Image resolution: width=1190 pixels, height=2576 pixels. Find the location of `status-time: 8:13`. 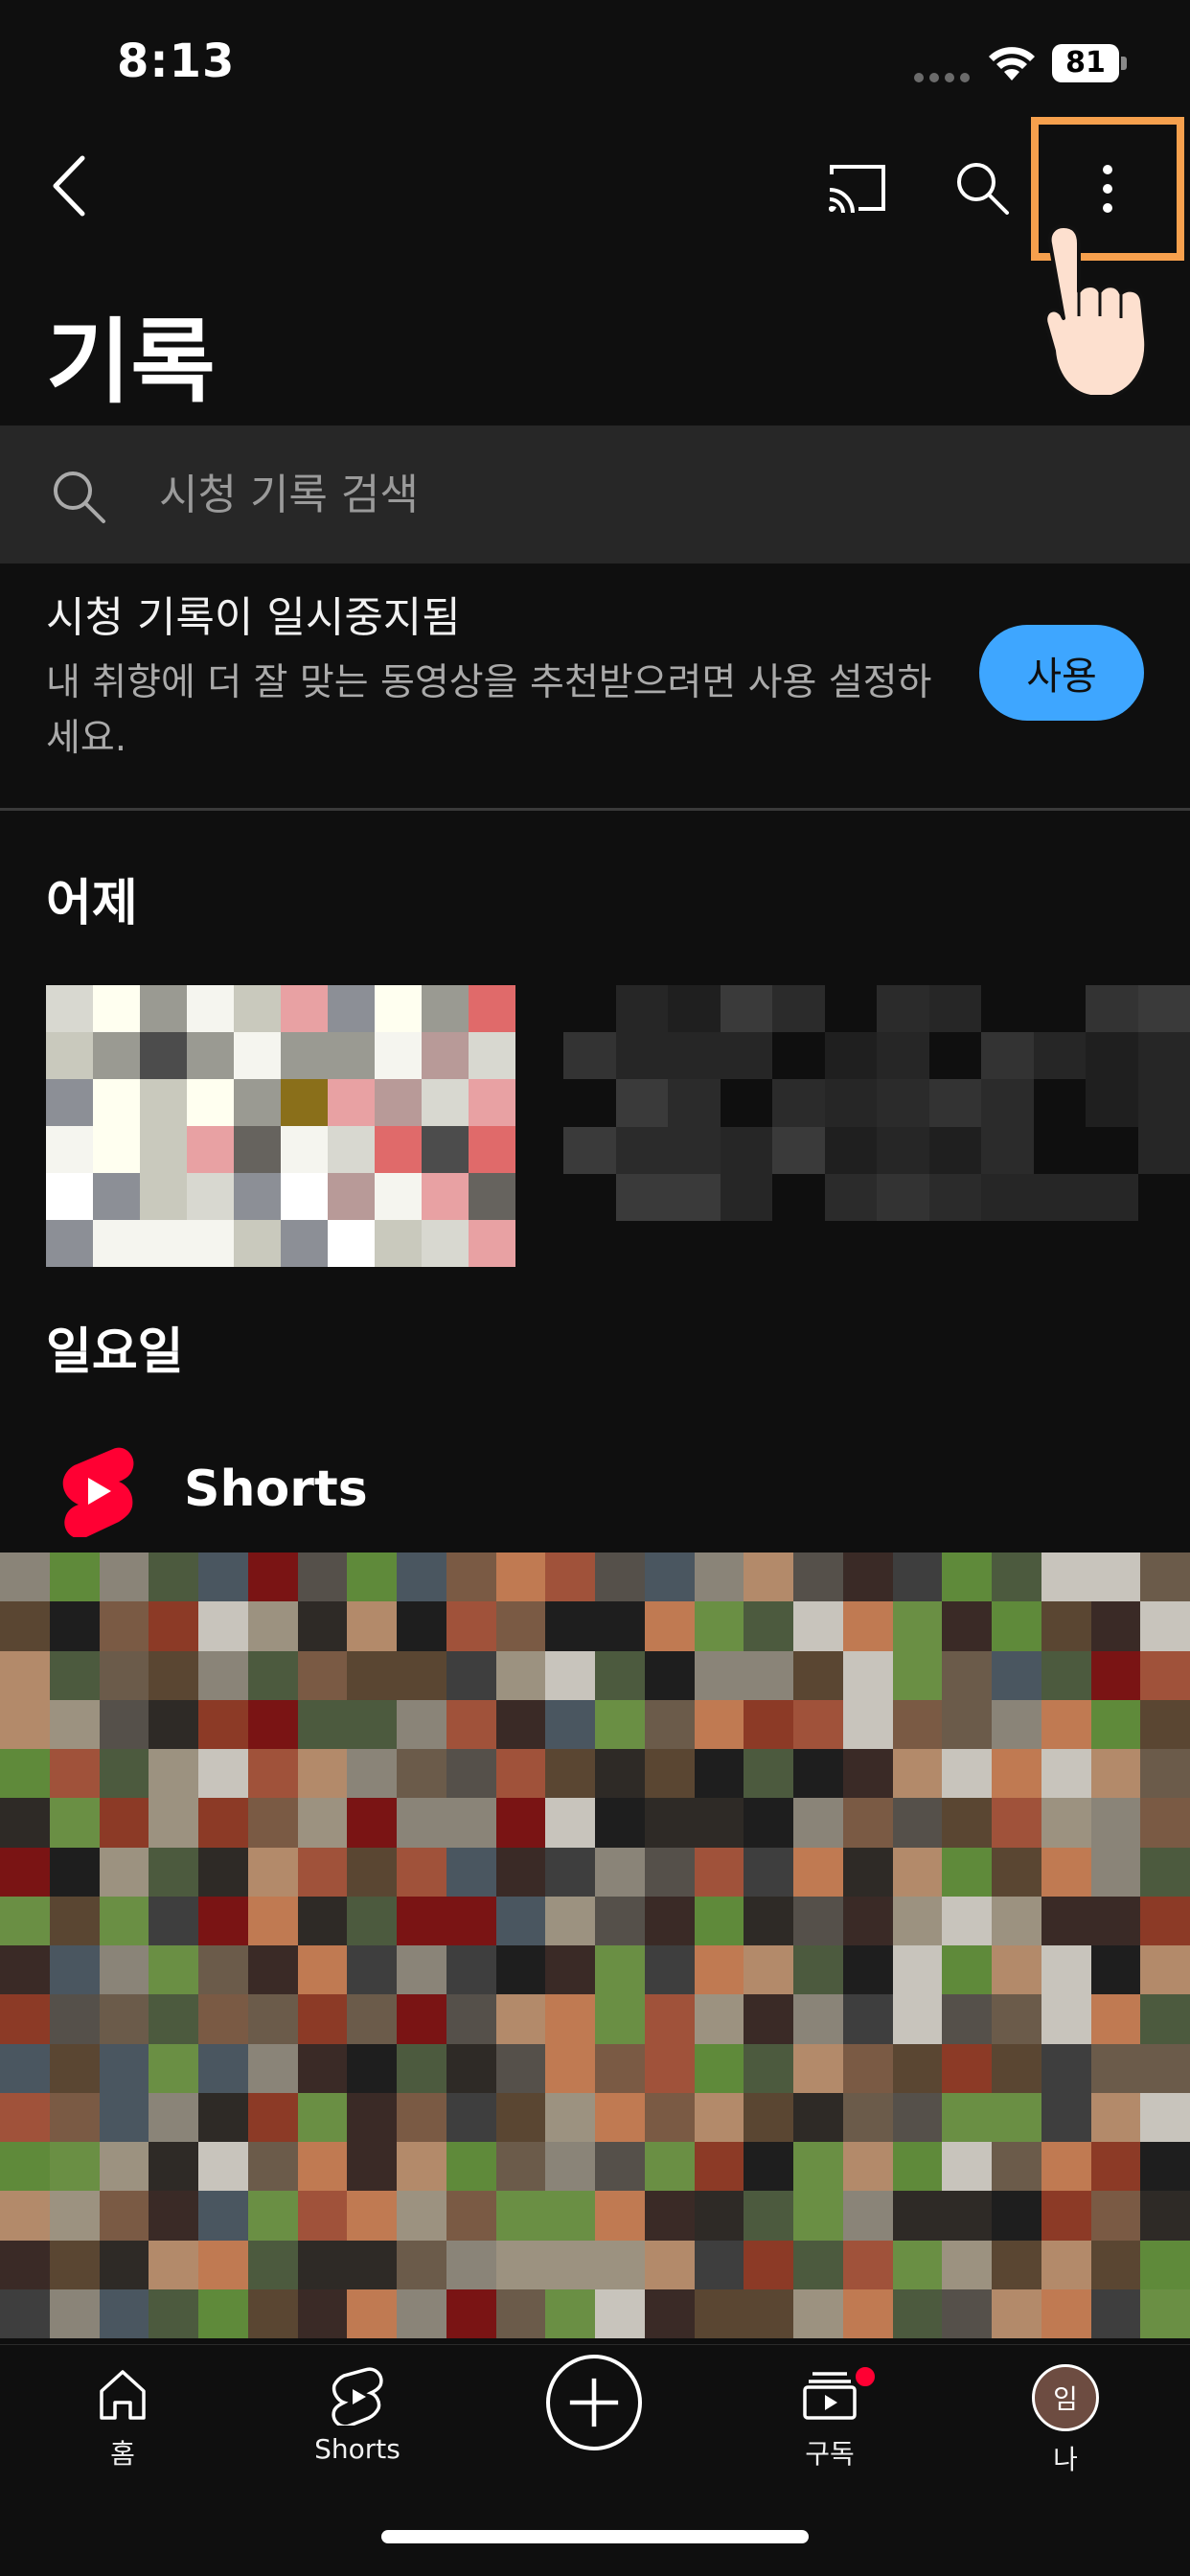

status-time: 8:13 is located at coordinates (177, 61).